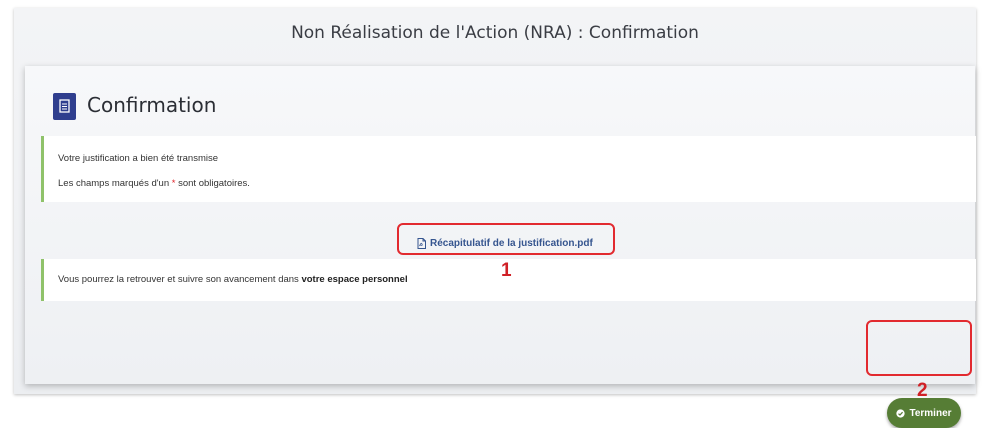 This screenshot has height=428, width=982. I want to click on transmitted-message: Votre justification a bien été transmise, so click(138, 158).